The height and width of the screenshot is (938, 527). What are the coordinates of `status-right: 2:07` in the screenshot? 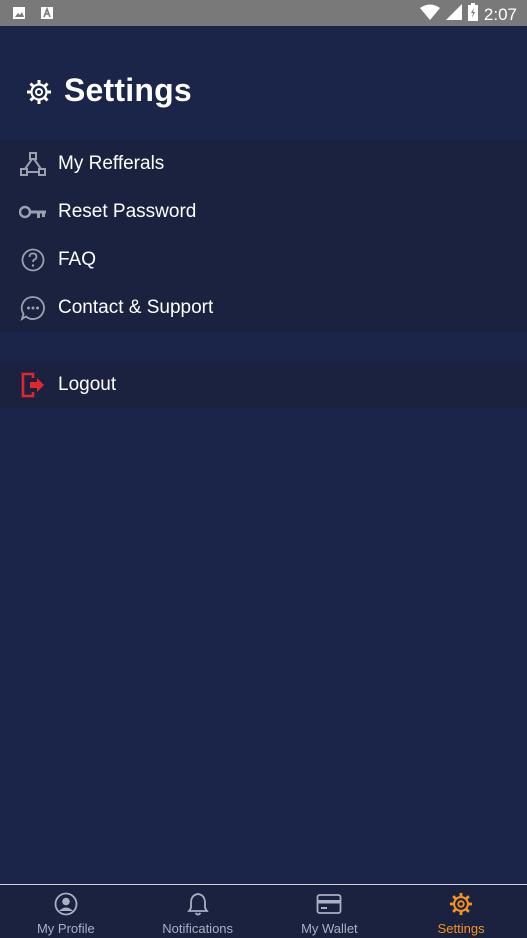 It's located at (468, 14).